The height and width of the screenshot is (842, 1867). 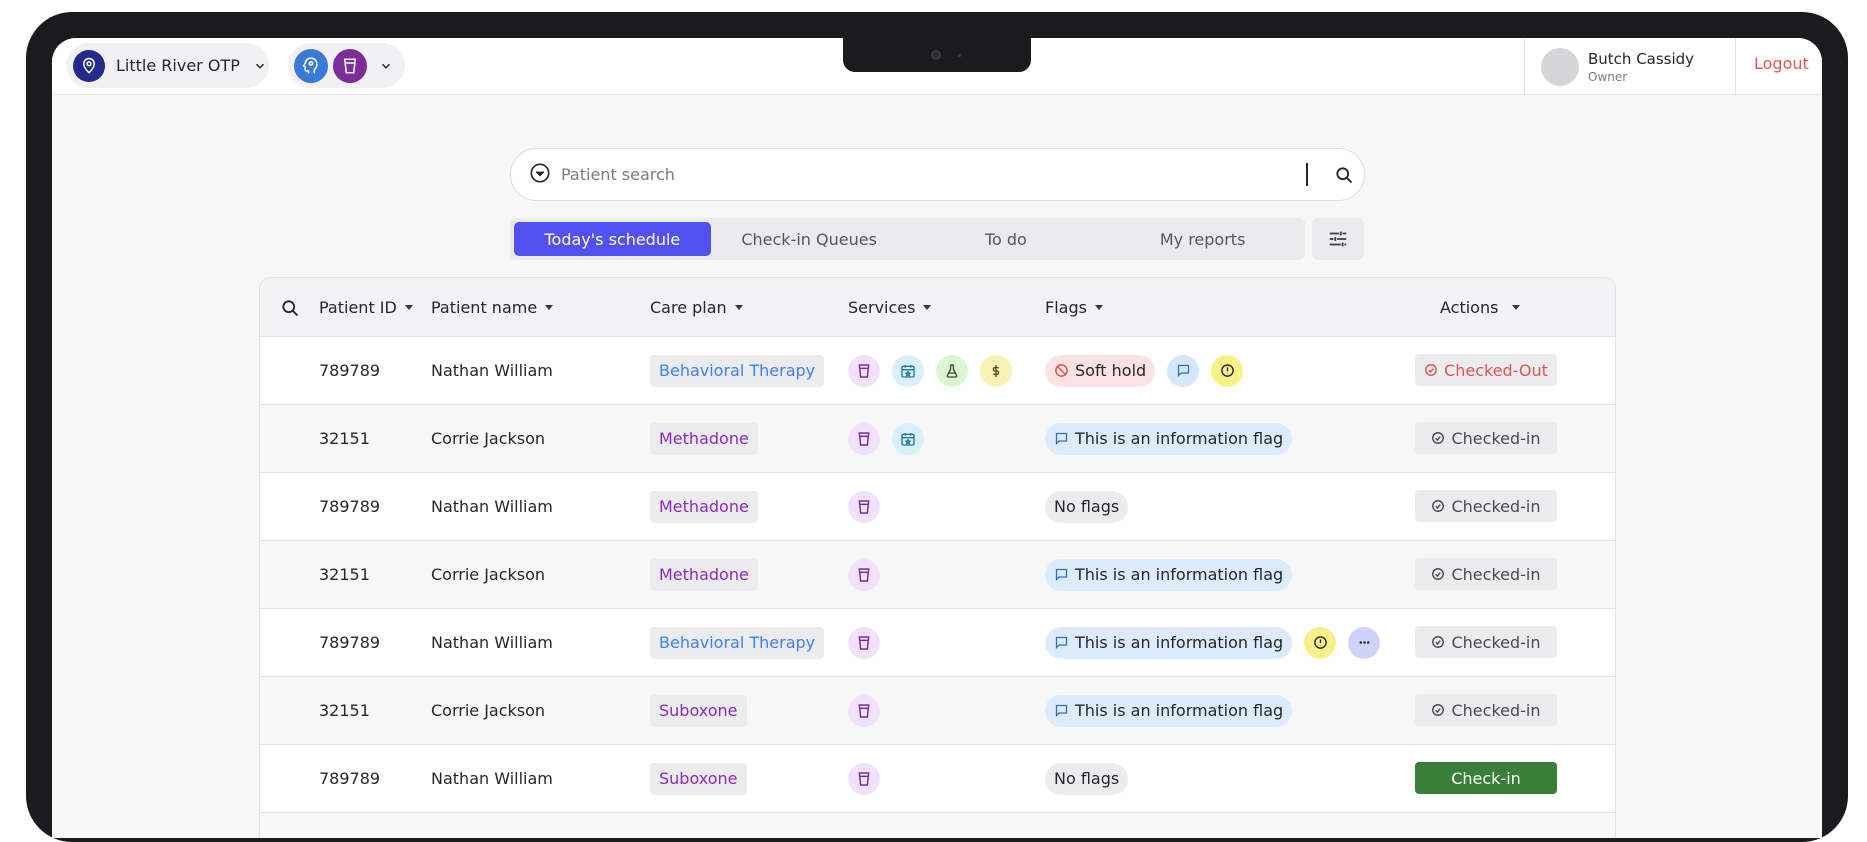 I want to click on user-name: Butch Cassidy, so click(x=1641, y=58).